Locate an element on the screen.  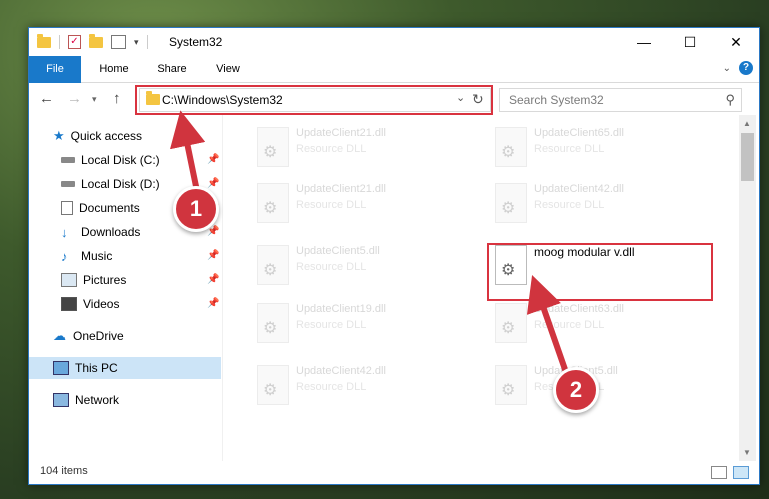
callout-badge-1: 1 is located at coordinates (196, 209).